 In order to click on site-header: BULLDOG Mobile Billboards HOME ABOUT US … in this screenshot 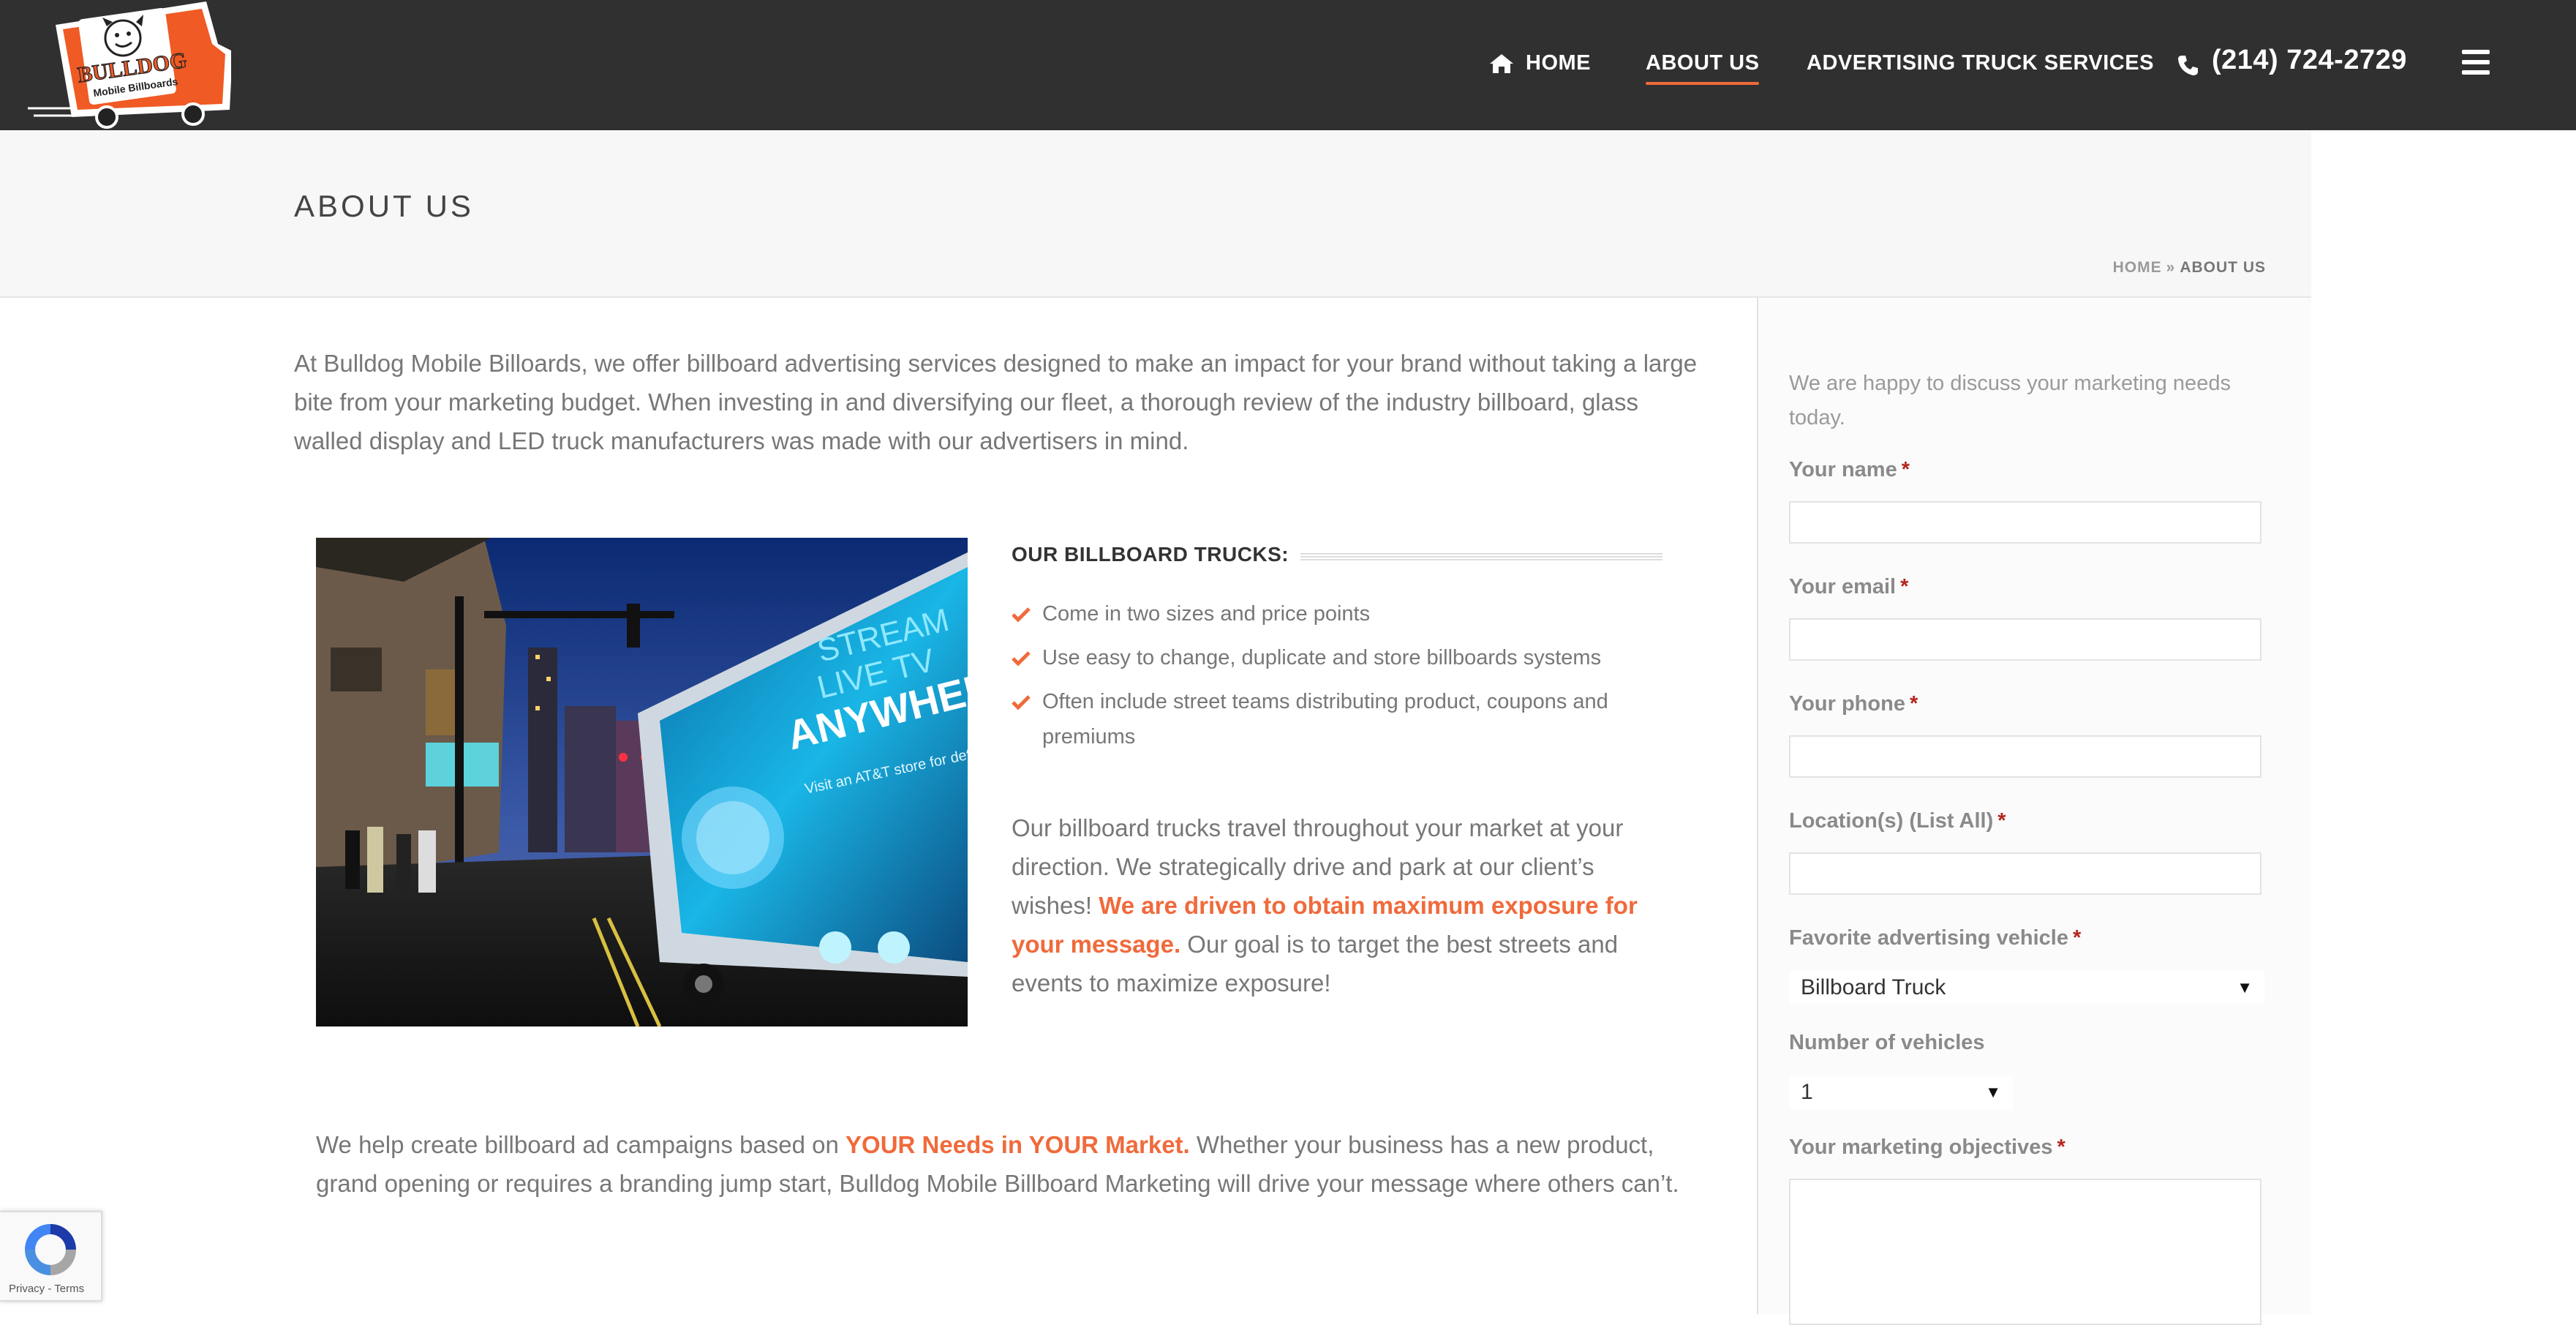, I will do `click(1288, 65)`.